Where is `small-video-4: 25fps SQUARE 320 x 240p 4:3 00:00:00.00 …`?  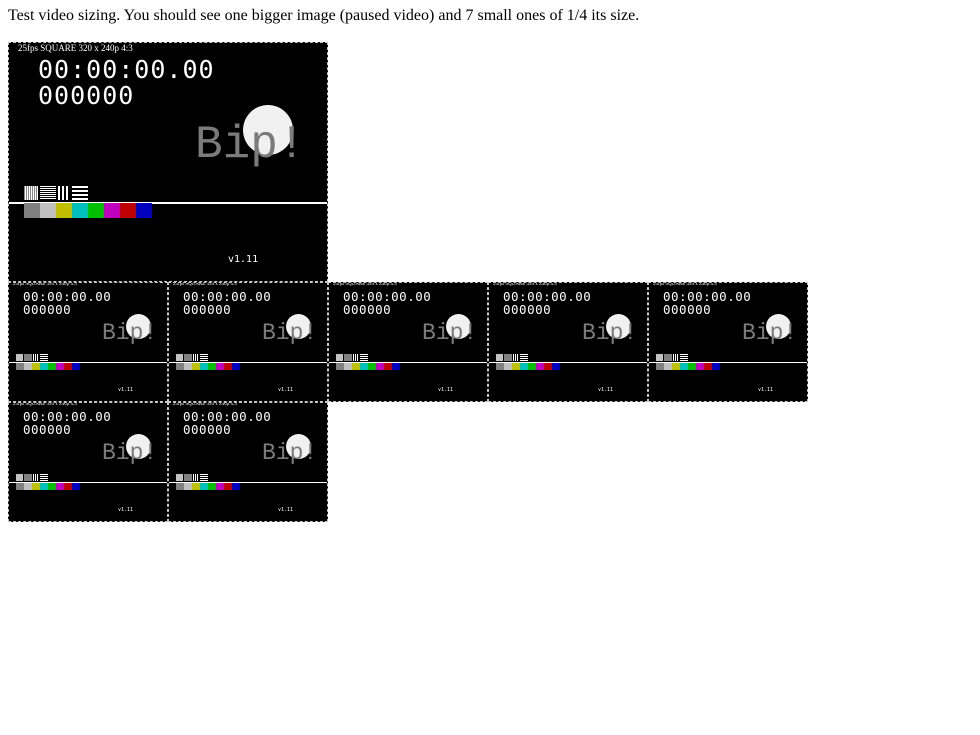
small-video-4: 25fps SQUARE 320 x 240p 4:3 00:00:00.00 … is located at coordinates (568, 342).